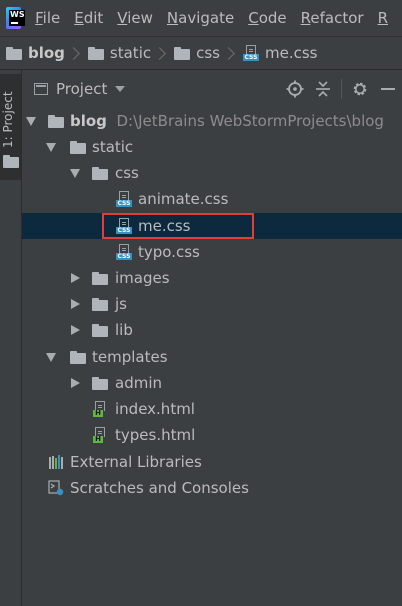 The width and height of the screenshot is (402, 606). Describe the element at coordinates (164, 226) in the screenshot. I see `tree-node-label: me.css` at that location.